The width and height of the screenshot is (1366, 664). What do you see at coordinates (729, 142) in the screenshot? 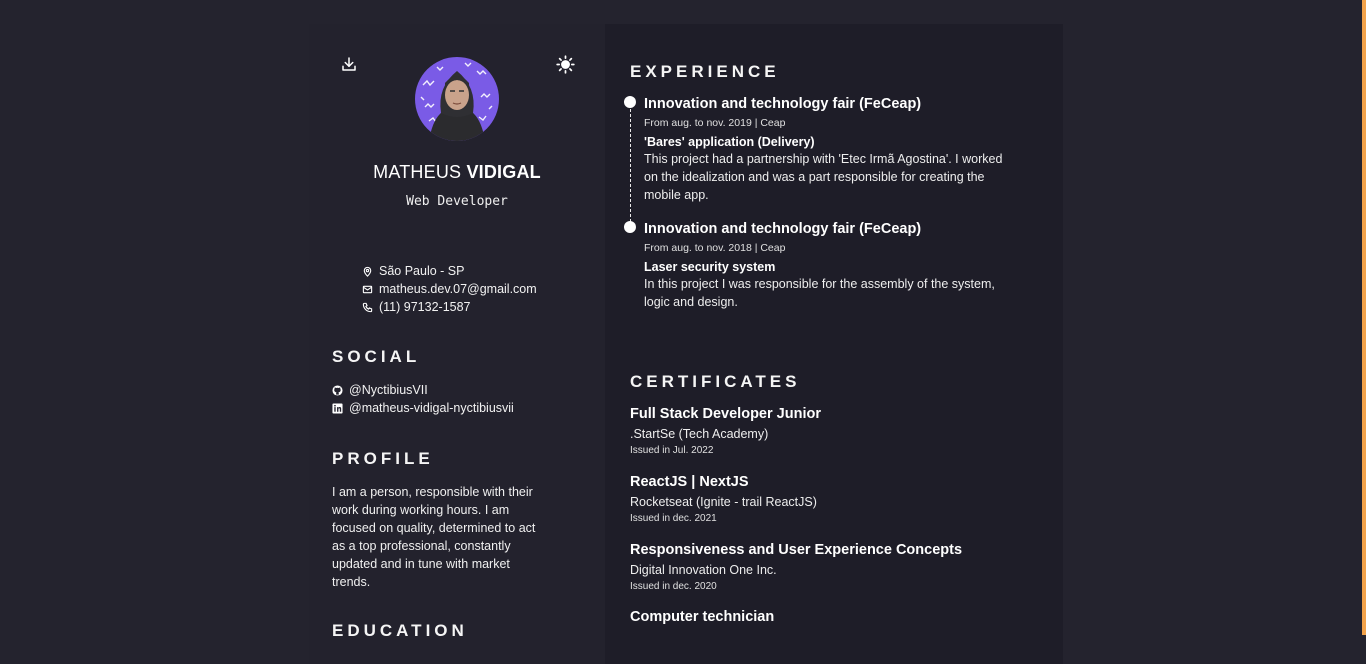
I see `experience-project: 'Bares' application (Delivery)` at bounding box center [729, 142].